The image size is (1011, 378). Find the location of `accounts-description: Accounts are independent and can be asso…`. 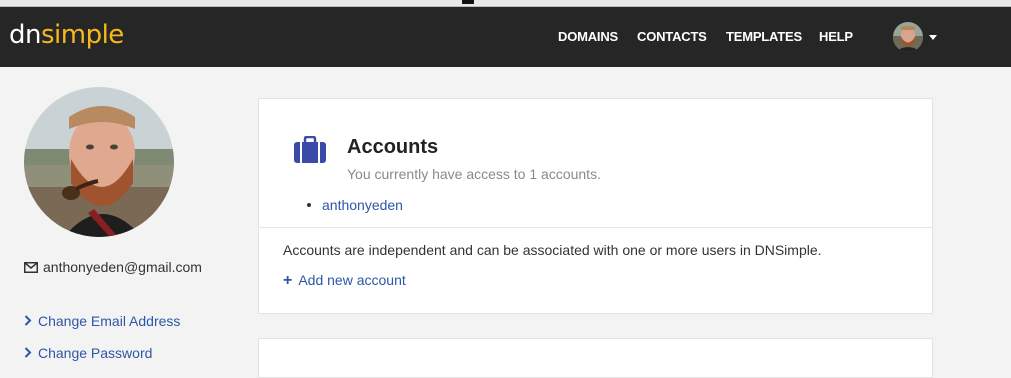

accounts-description: Accounts are independent and can be asso… is located at coordinates (552, 250).